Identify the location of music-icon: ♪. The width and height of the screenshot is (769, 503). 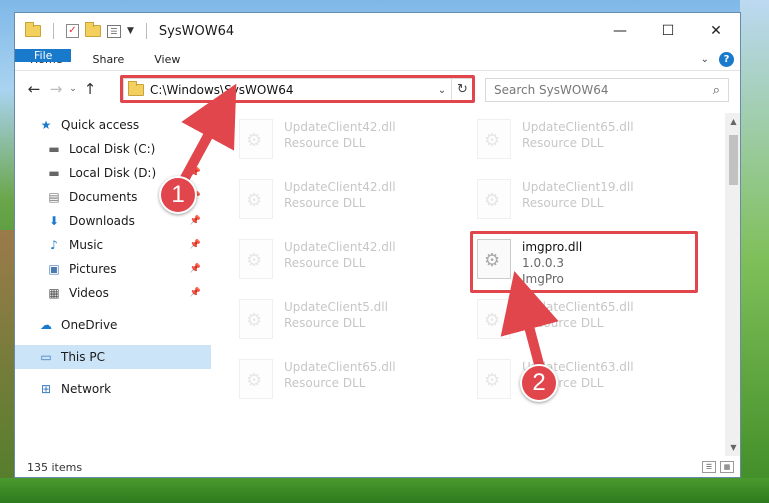
(54, 245).